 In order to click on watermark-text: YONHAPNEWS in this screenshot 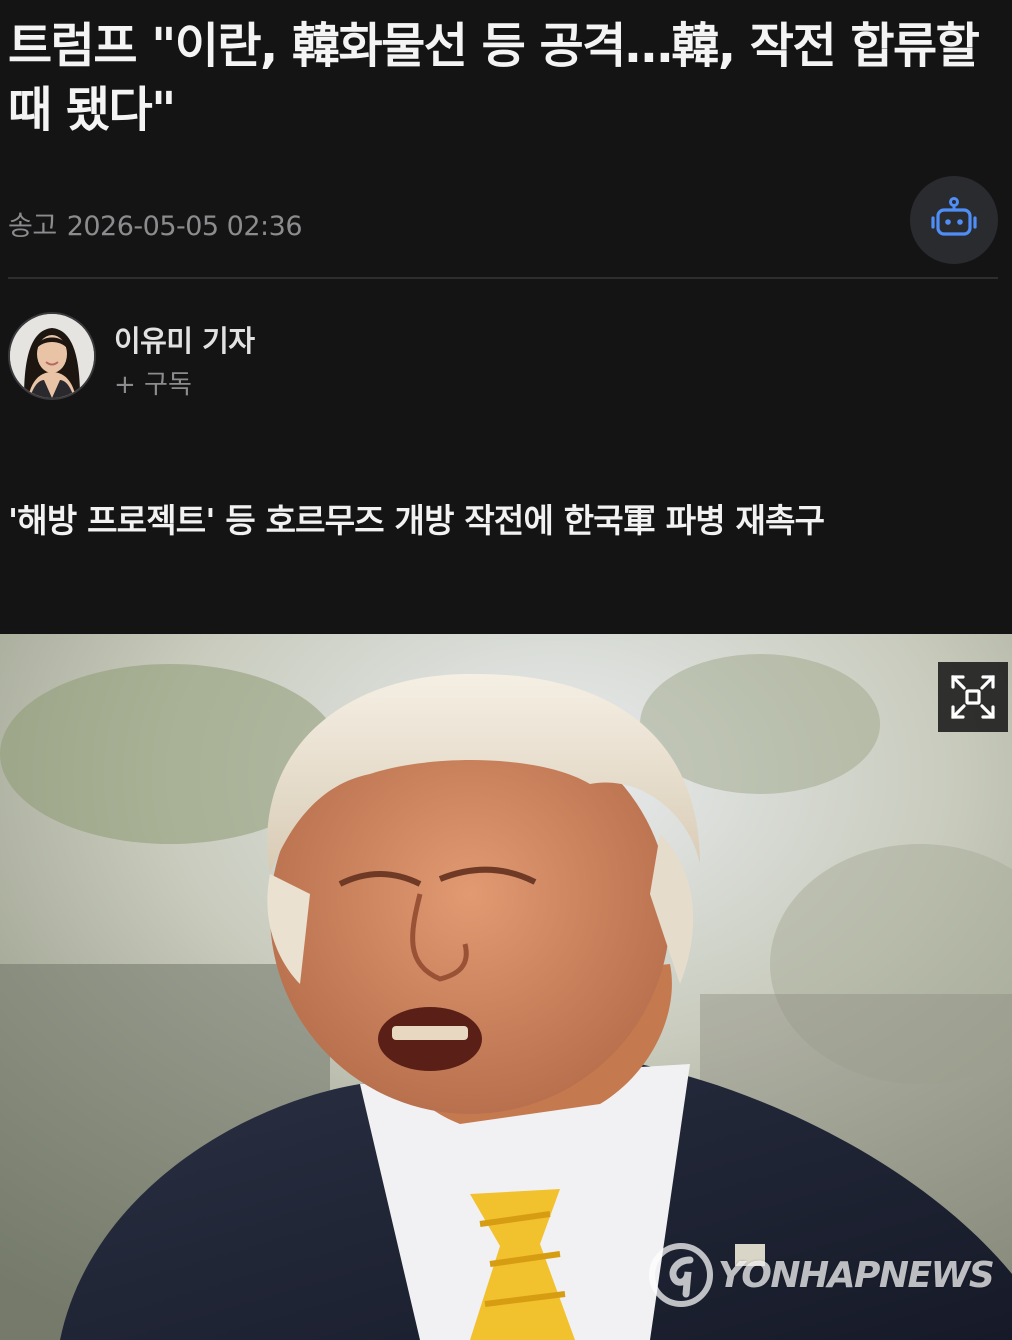, I will do `click(856, 1275)`.